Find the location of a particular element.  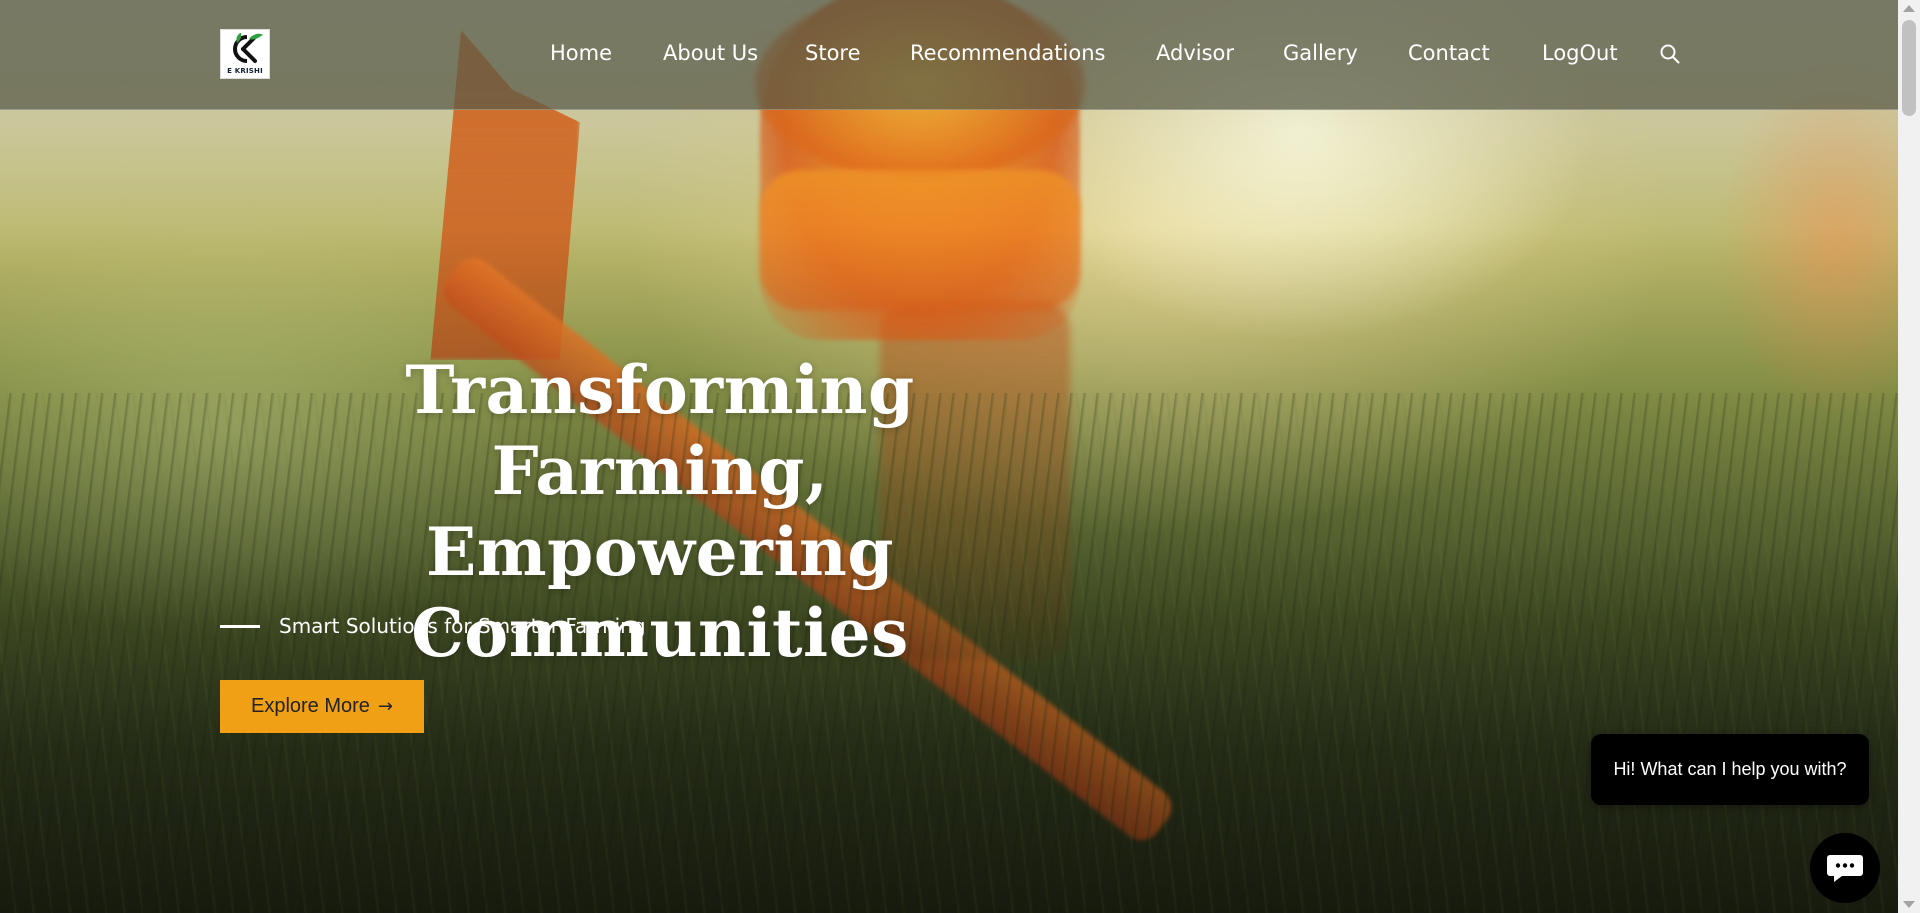

hero-title-line-1: Transforming Farming, is located at coordinates (660, 430).